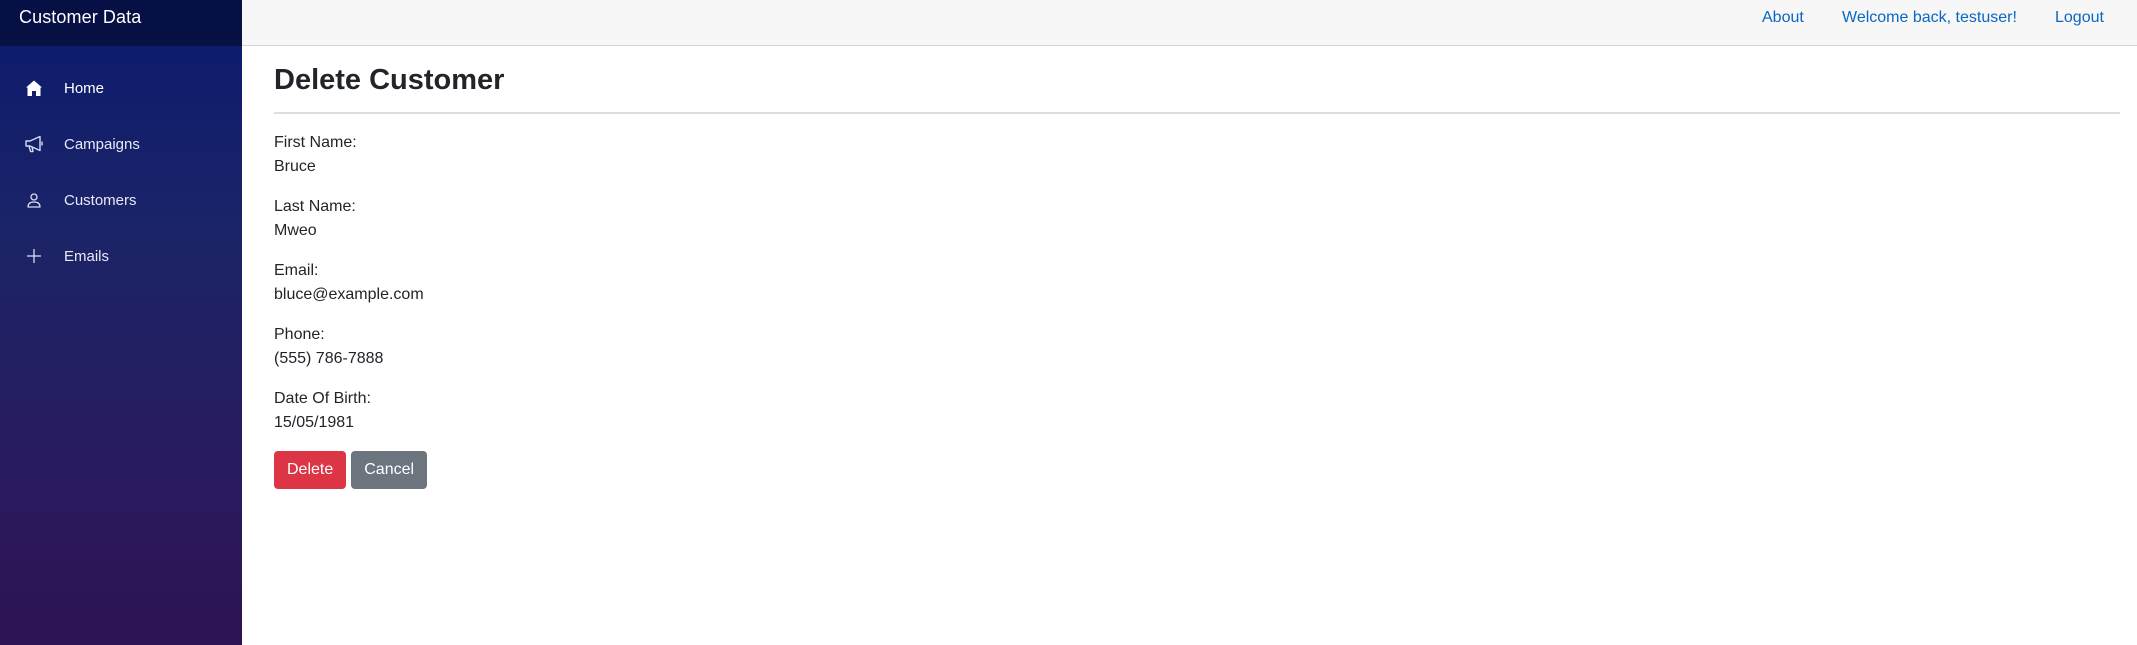 The height and width of the screenshot is (645, 2137). Describe the element at coordinates (1197, 411) in the screenshot. I see `date-of-birth-field: Date Of Birth: 15/05/1981` at that location.